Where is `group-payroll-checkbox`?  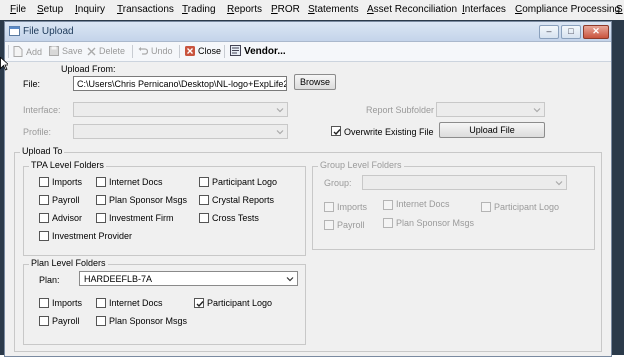
group-payroll-checkbox is located at coordinates (329, 225).